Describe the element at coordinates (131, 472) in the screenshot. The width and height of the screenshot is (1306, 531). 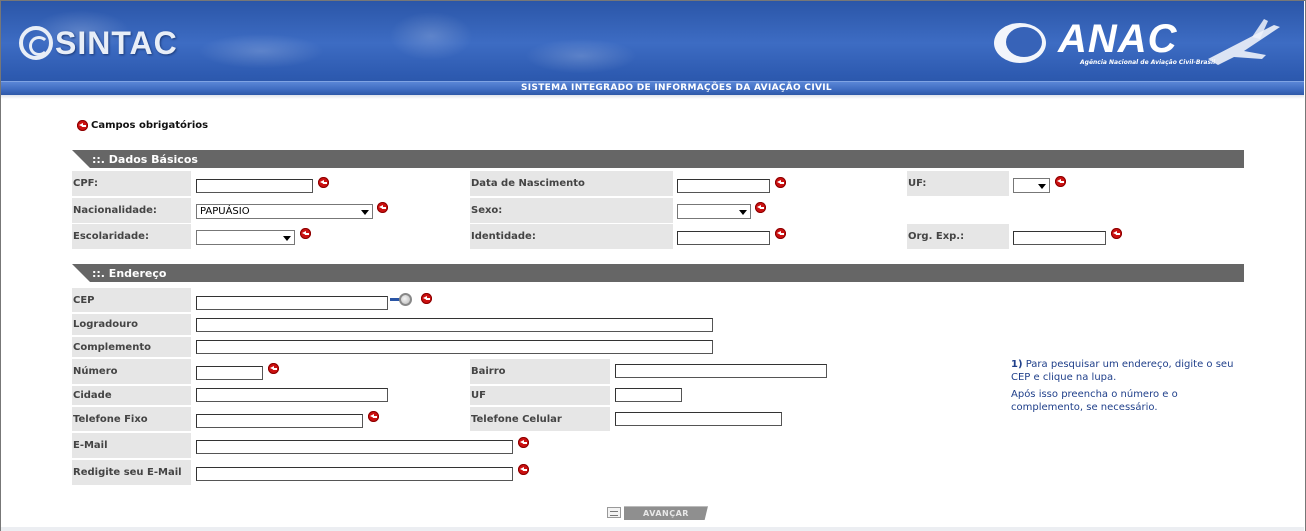
I see `email-confirm-label: Redigite seu E-Mail` at that location.